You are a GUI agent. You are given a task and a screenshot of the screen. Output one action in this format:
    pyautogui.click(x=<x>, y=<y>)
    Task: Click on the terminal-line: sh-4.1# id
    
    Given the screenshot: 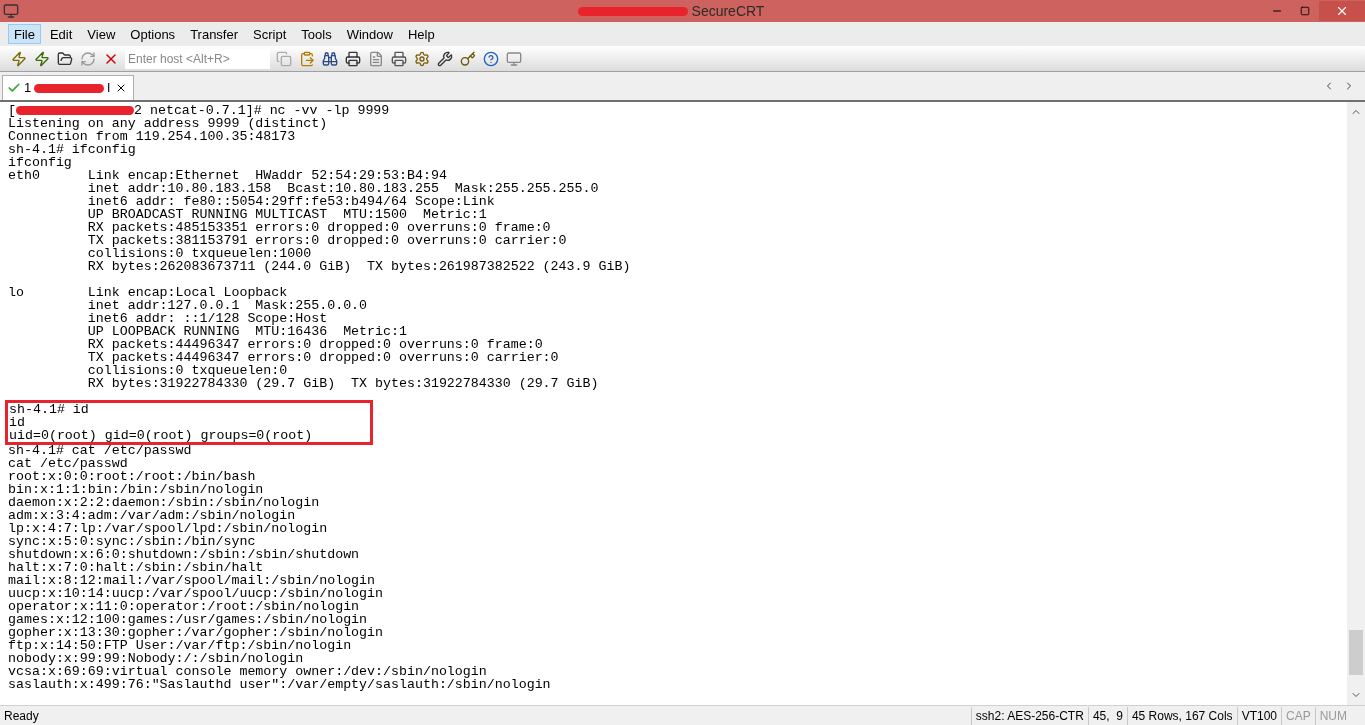 What is the action you would take?
    pyautogui.click(x=49, y=409)
    